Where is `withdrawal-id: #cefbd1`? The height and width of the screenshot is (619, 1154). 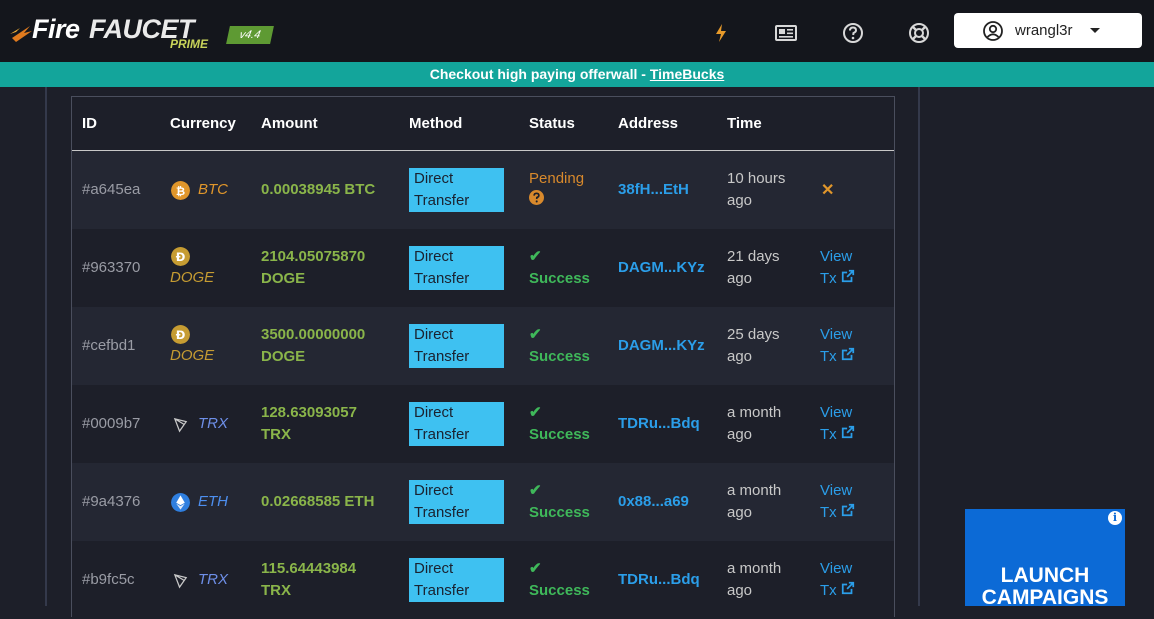 withdrawal-id: #cefbd1 is located at coordinates (109, 345).